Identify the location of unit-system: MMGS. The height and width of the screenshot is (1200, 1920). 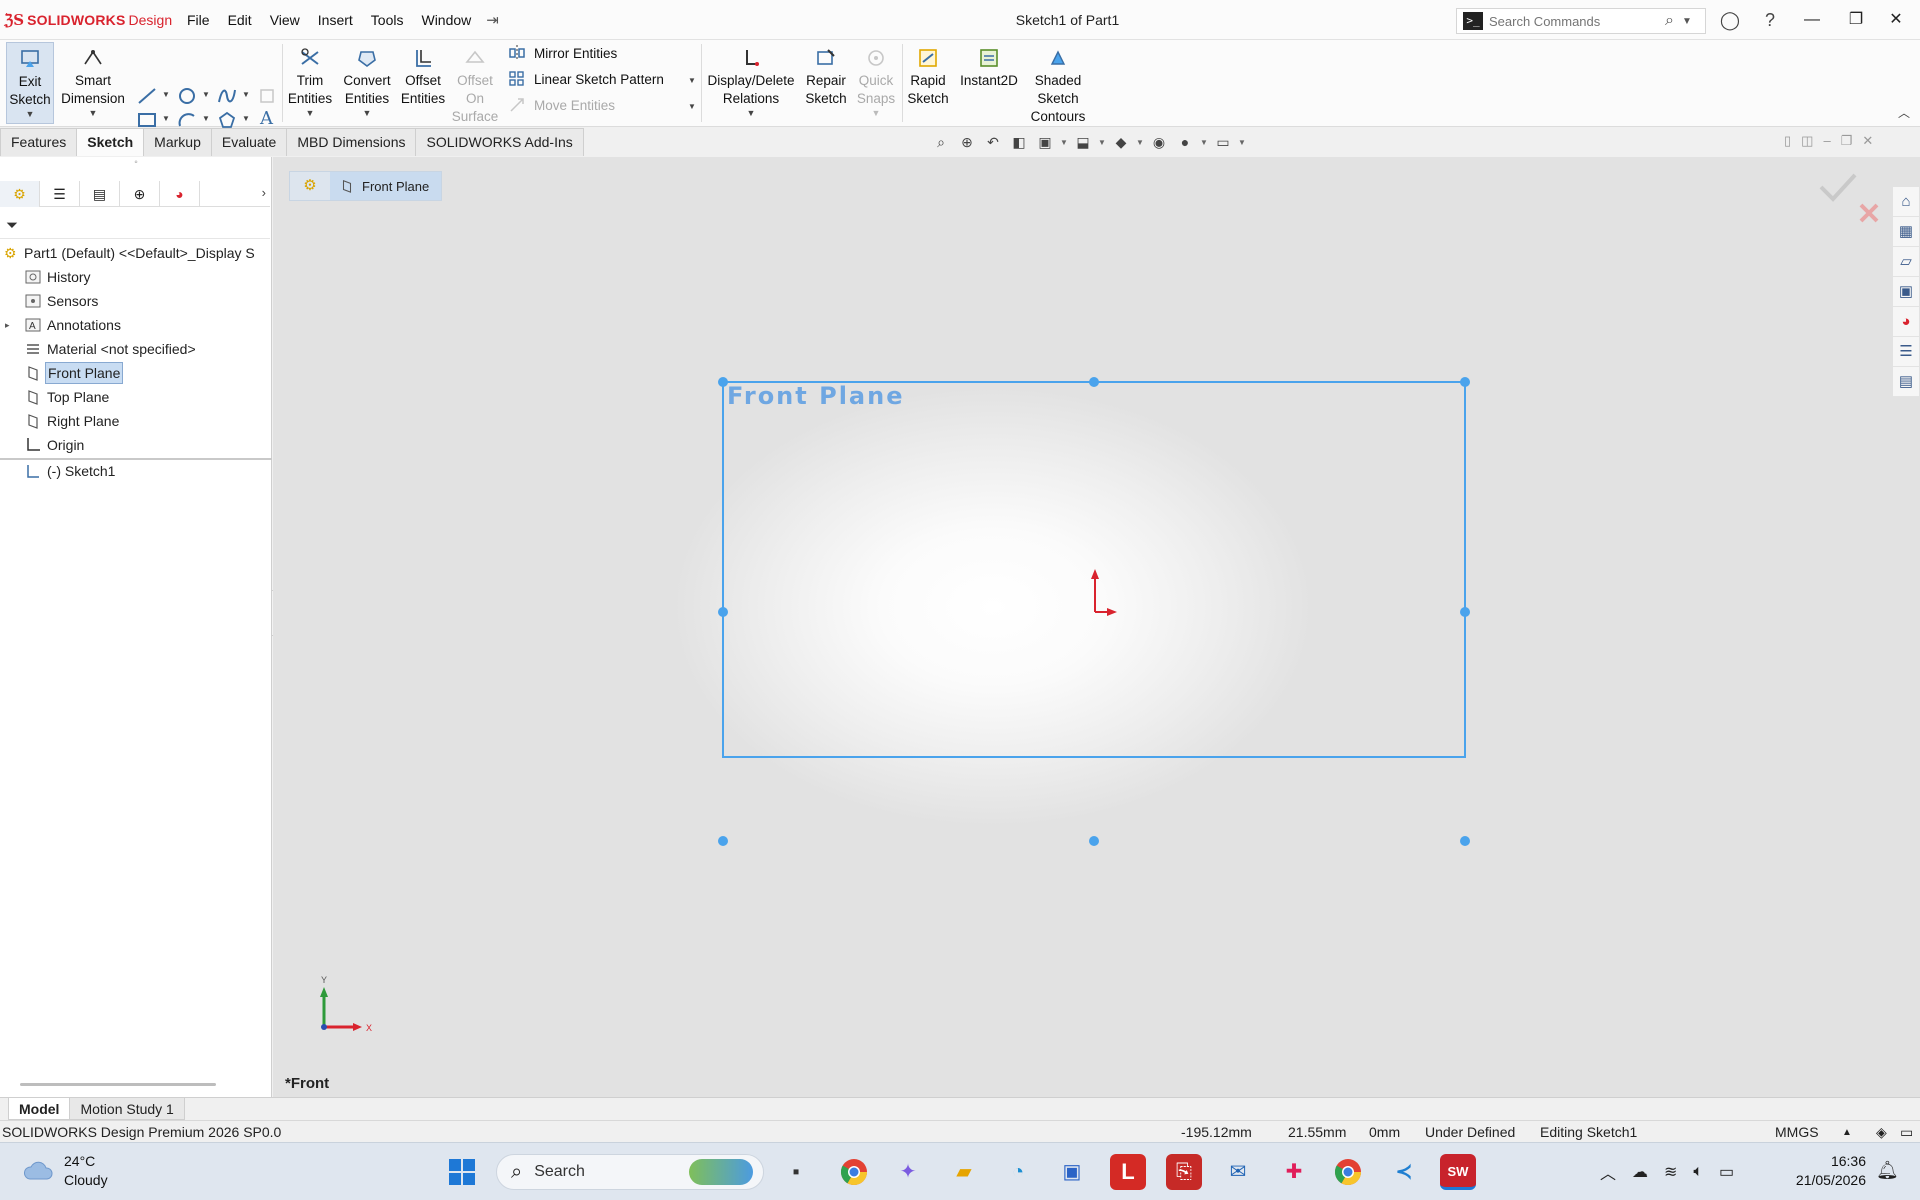
(1797, 1132).